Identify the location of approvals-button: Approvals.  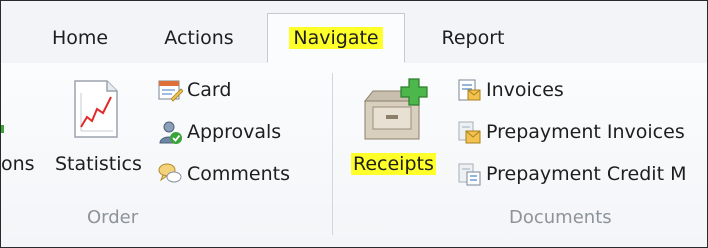
(219, 132).